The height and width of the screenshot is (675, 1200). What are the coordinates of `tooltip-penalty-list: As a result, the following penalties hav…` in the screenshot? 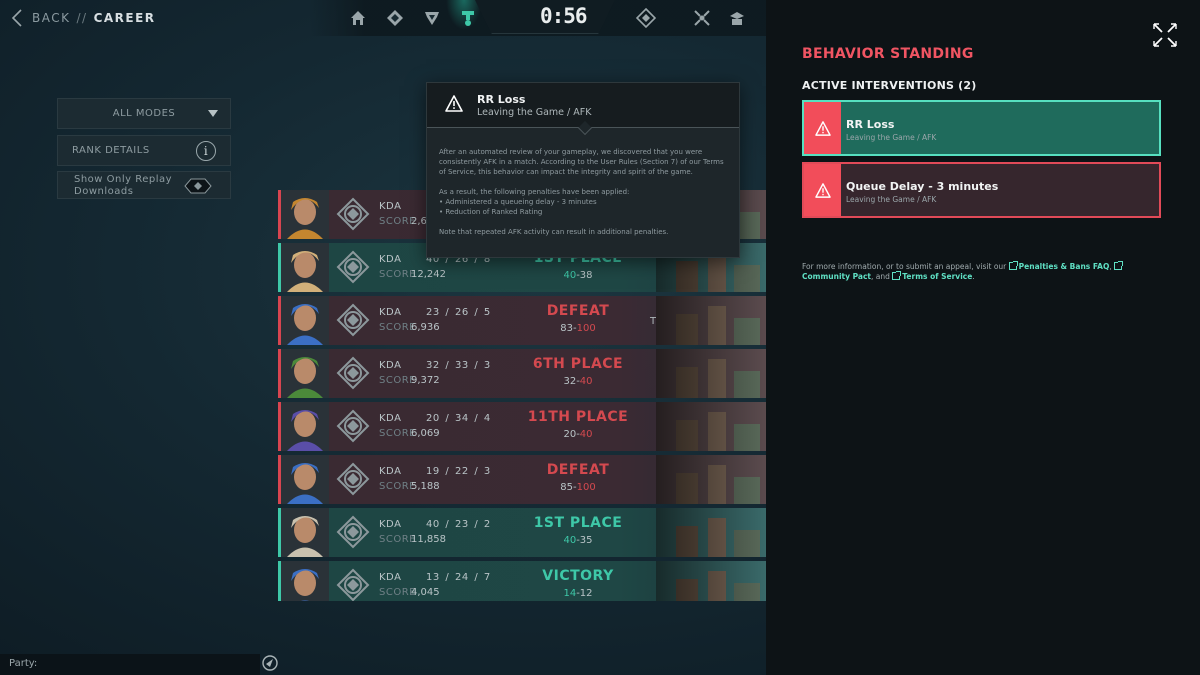 It's located at (585, 202).